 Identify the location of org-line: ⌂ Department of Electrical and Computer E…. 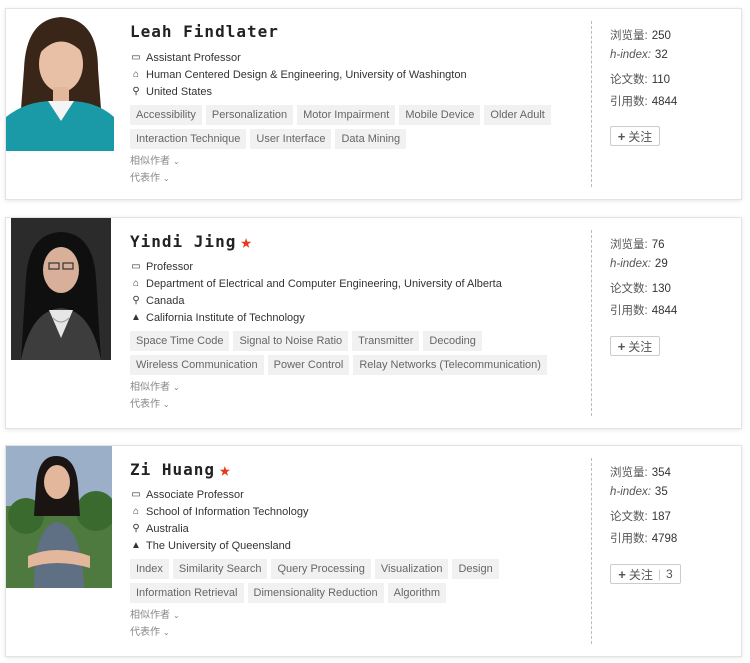
(345, 283).